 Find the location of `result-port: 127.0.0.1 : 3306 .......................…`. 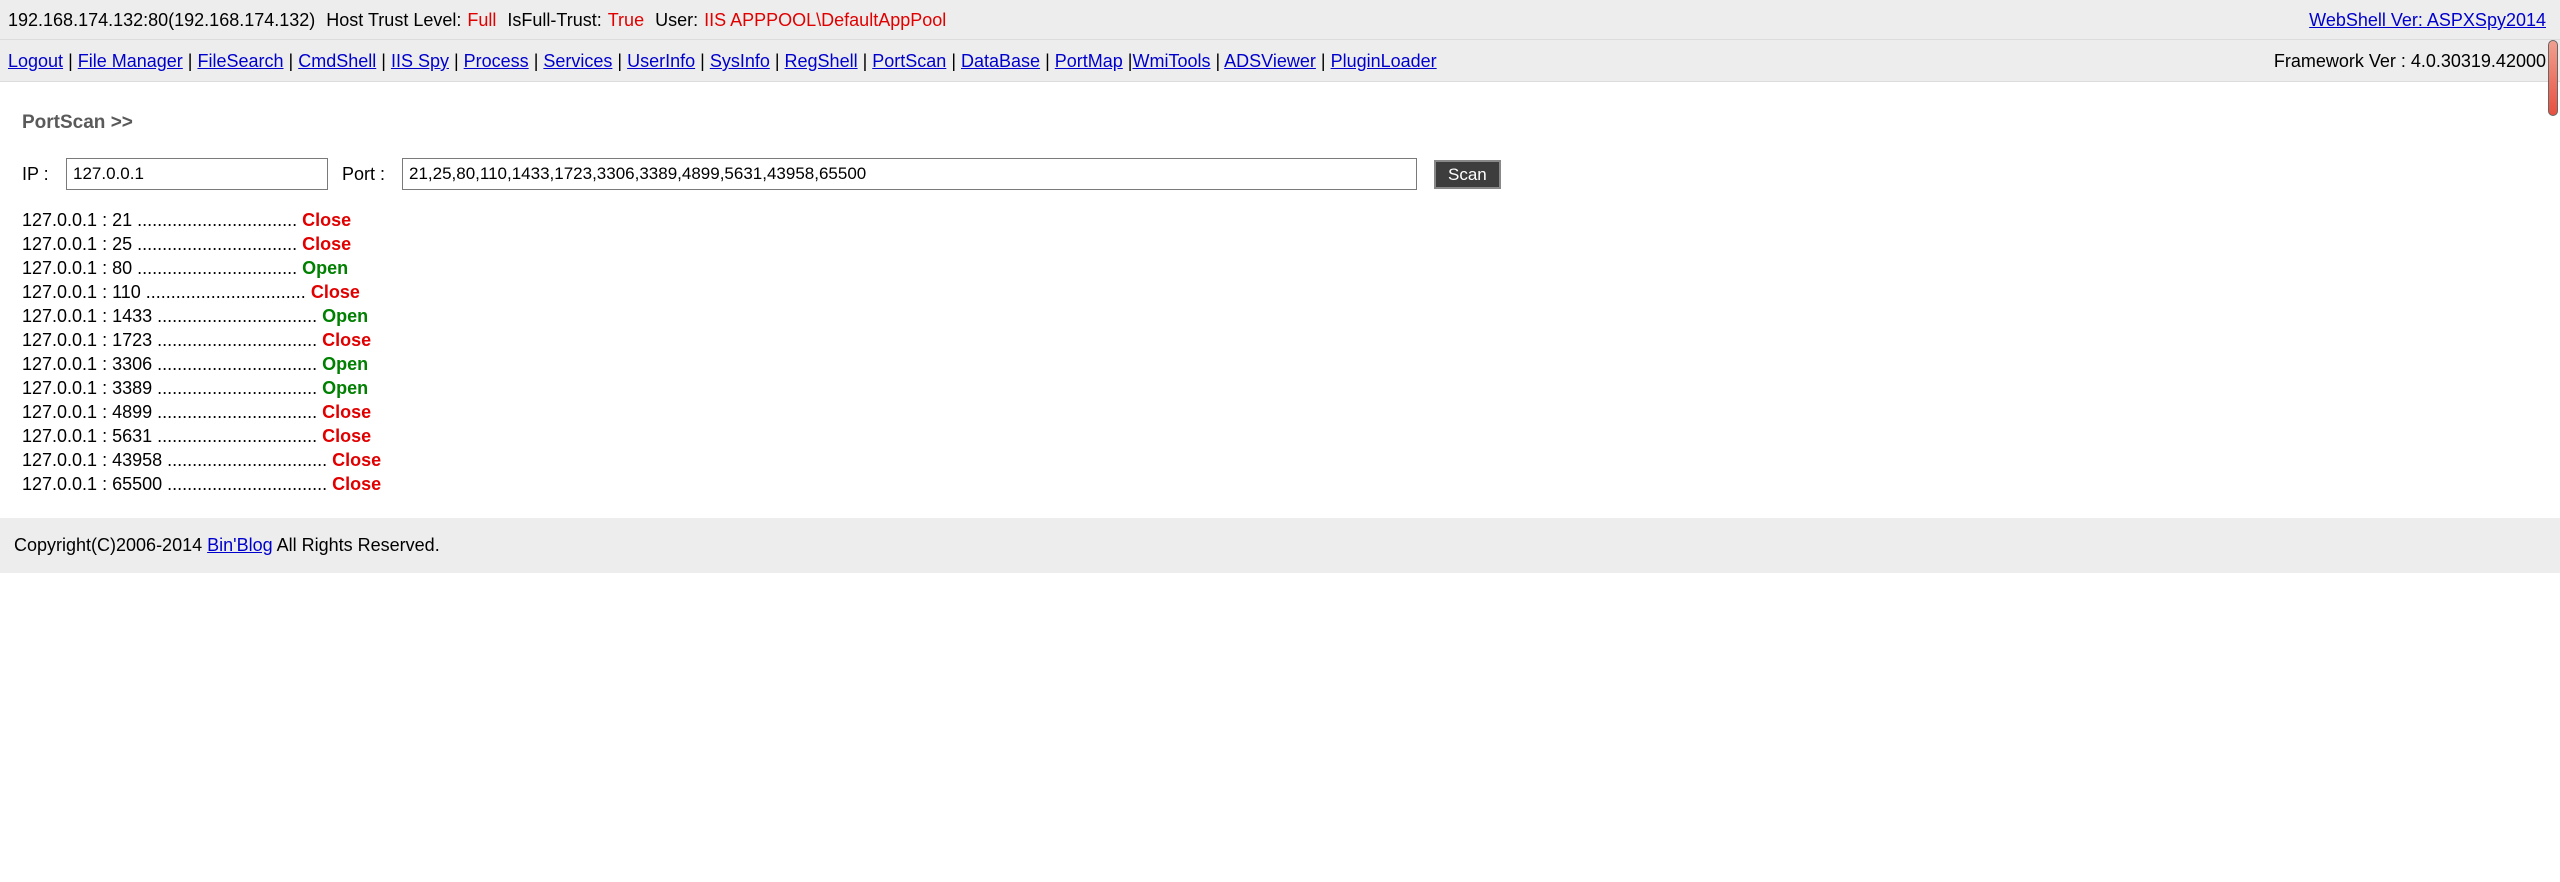

result-port: 127.0.0.1 : 3306 .......................… is located at coordinates (170, 364).